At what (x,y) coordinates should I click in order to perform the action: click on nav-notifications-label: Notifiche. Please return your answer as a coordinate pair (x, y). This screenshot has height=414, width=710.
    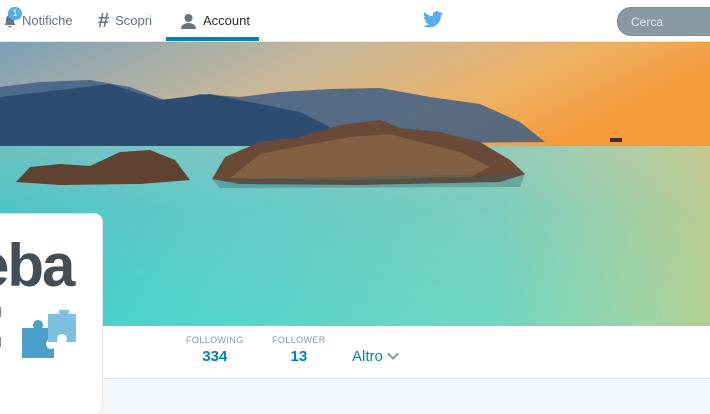
    Looking at the image, I should click on (47, 20).